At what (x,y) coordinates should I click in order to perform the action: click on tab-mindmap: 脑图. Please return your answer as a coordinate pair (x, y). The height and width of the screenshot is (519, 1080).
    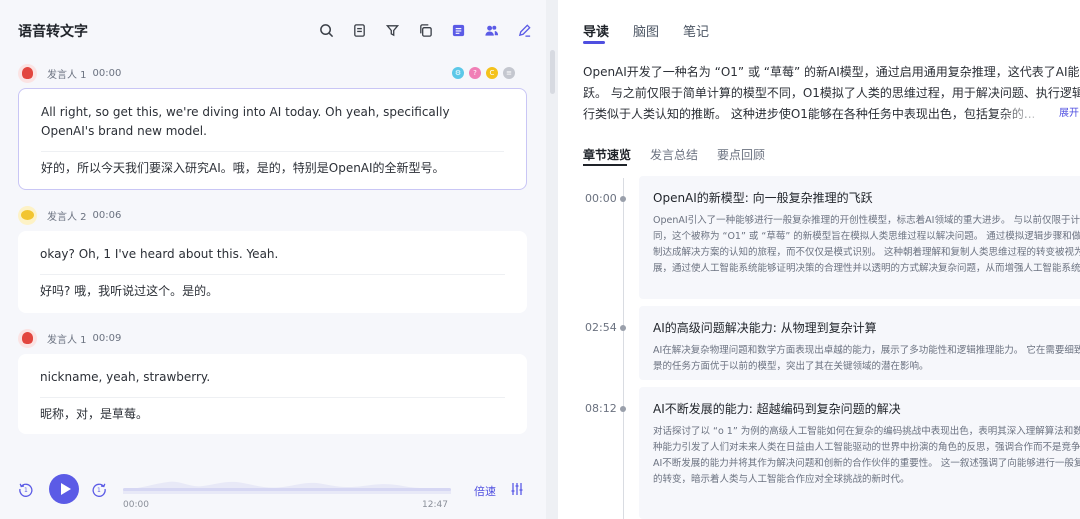
    Looking at the image, I should click on (646, 30).